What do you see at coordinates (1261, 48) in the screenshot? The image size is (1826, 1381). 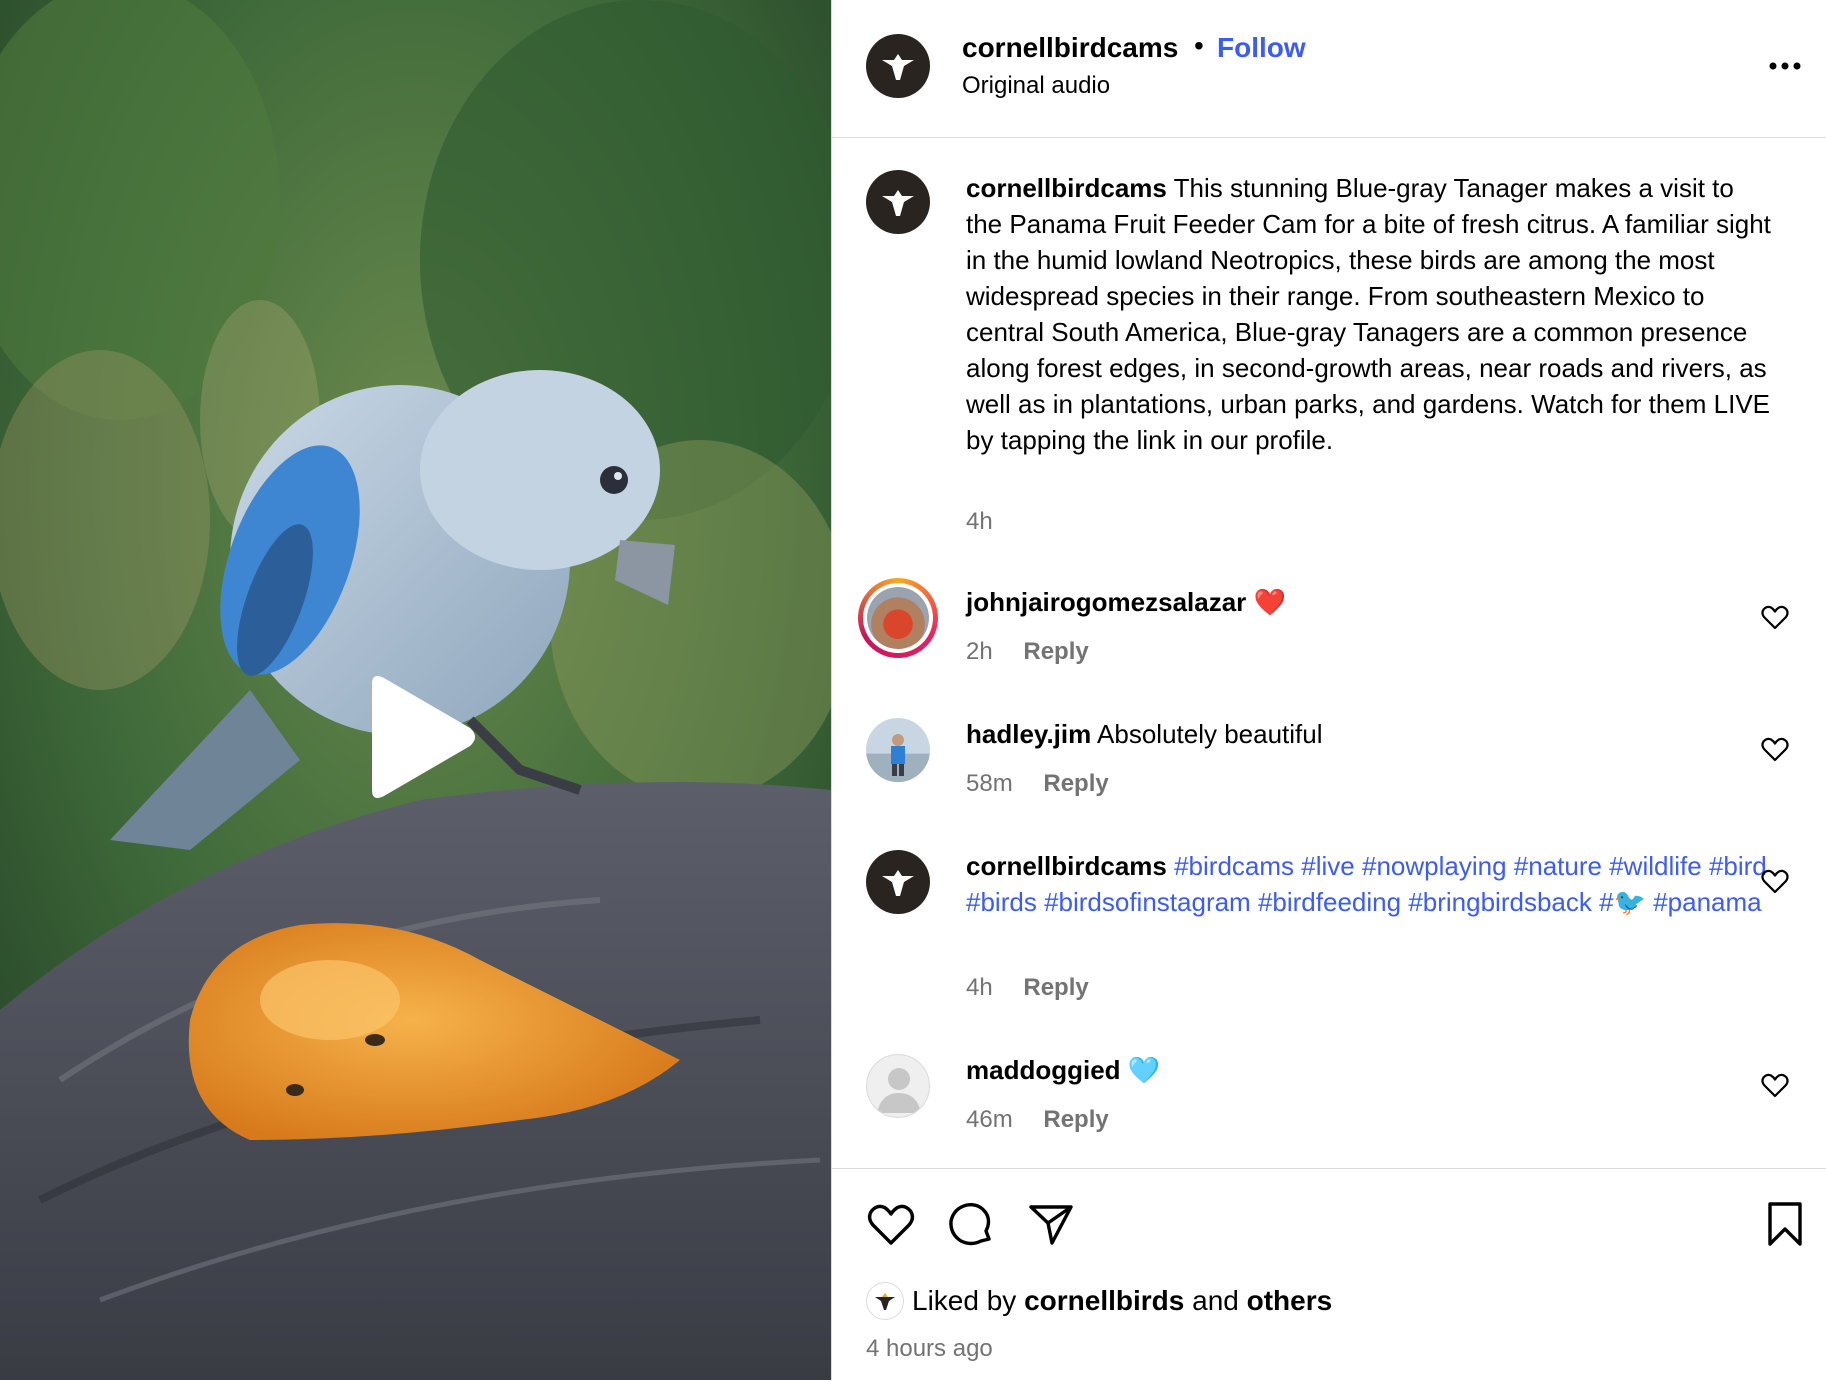 I see `follow-button: Follow` at bounding box center [1261, 48].